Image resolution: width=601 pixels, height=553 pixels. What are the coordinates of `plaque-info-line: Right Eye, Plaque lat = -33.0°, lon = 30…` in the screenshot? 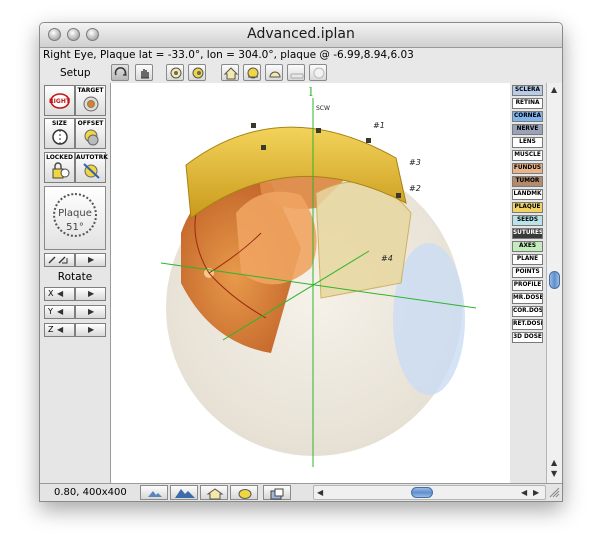 It's located at (228, 55).